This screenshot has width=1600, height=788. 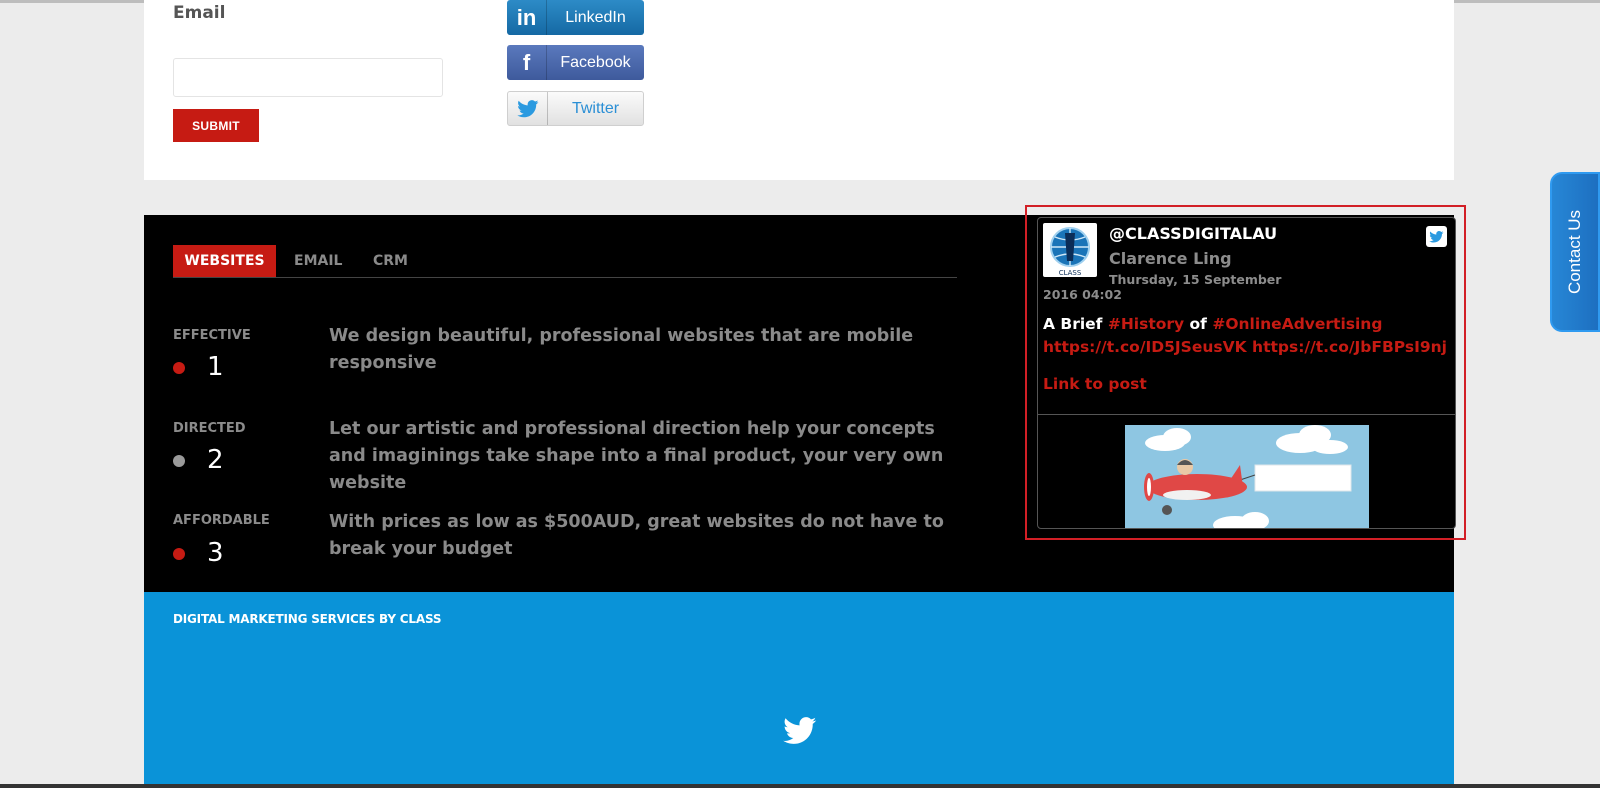 I want to click on tab-email: EMAIL, so click(x=318, y=261).